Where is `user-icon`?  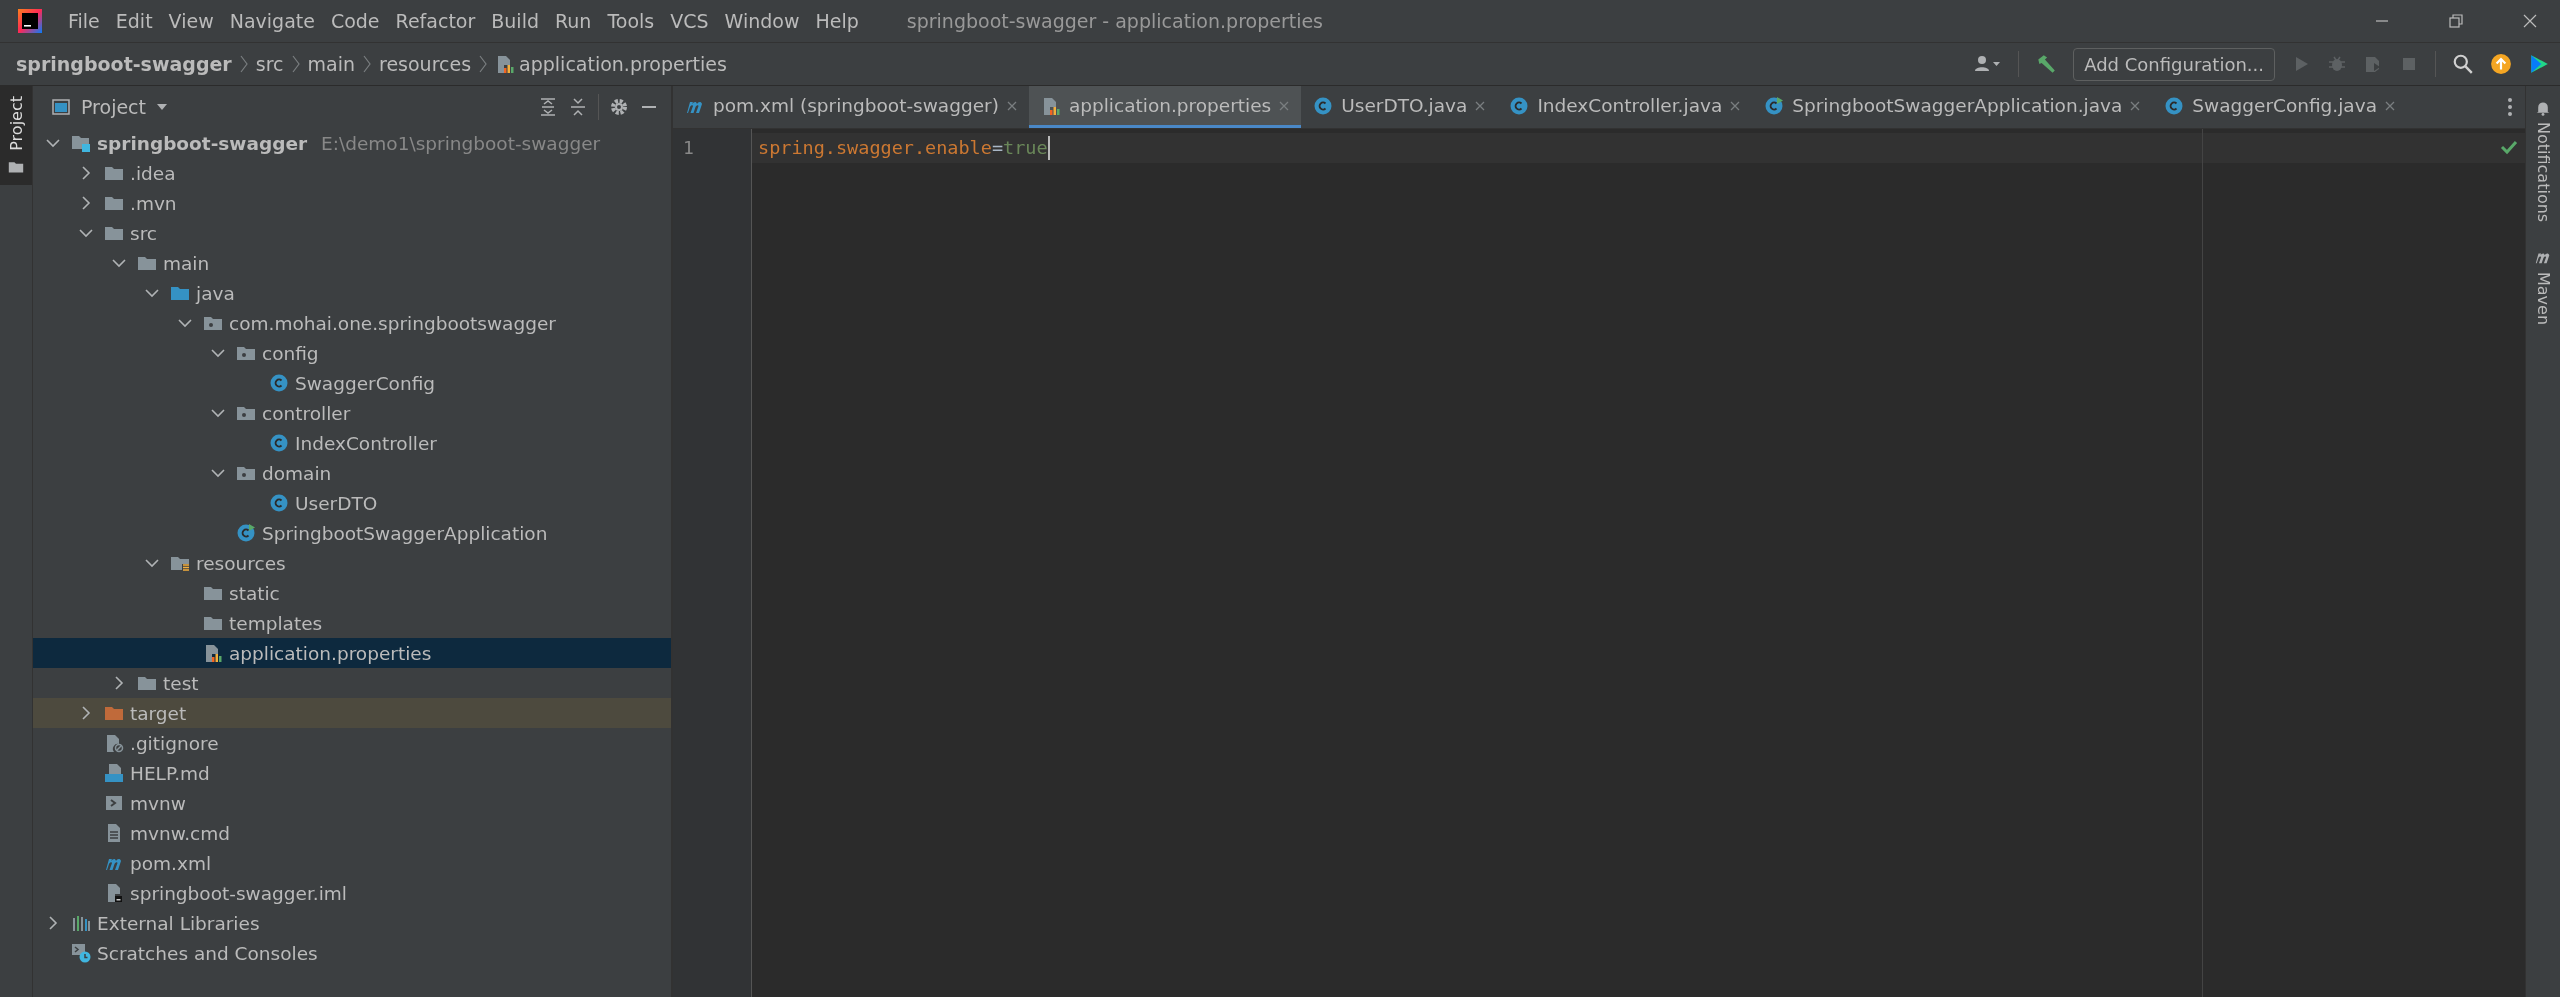
user-icon is located at coordinates (1988, 64).